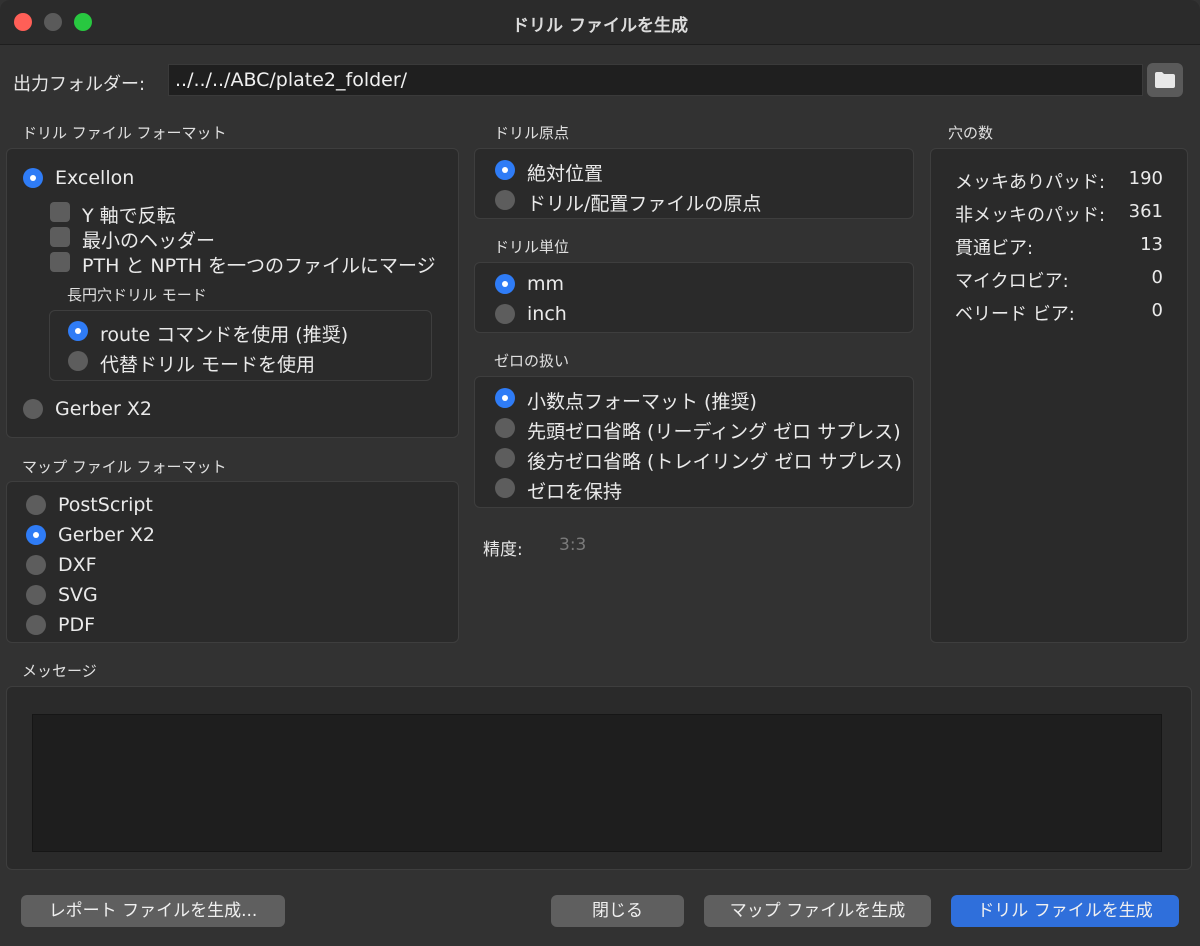 This screenshot has width=1200, height=946. I want to click on plated-pads-value: 190, so click(1145, 178).